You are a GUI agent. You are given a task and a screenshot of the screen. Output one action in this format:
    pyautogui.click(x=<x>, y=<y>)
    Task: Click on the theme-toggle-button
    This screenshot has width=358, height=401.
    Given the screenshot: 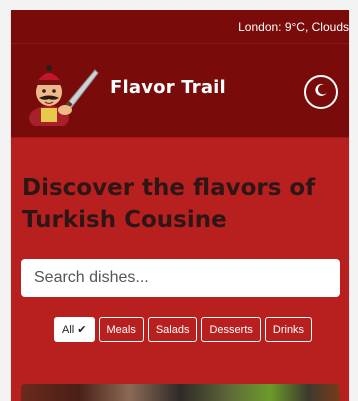 What is the action you would take?
    pyautogui.click(x=321, y=92)
    